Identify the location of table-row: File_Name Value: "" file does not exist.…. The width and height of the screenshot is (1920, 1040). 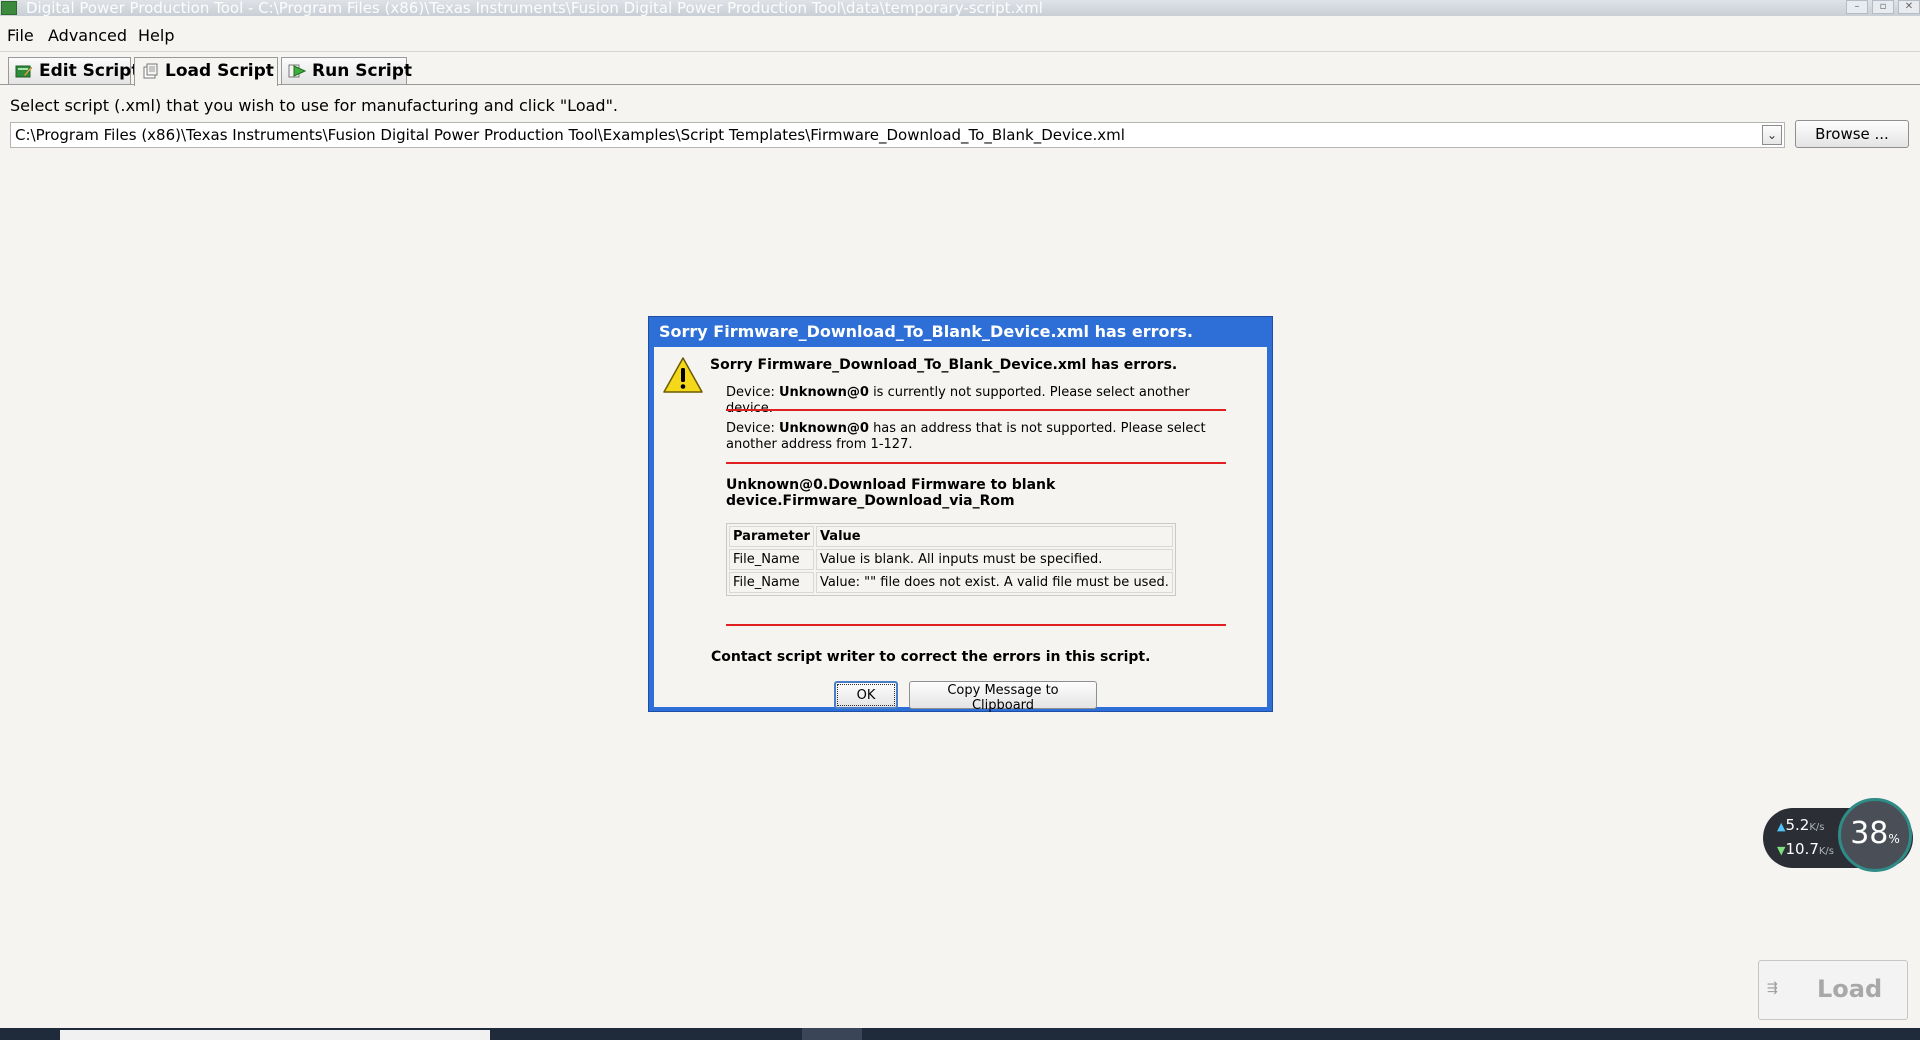
(951, 582).